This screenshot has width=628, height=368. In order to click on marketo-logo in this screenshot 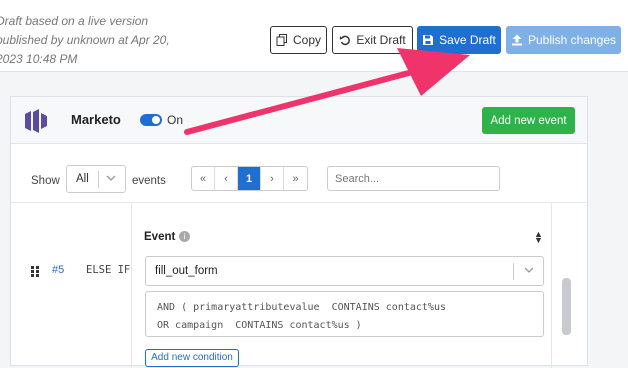, I will do `click(37, 121)`.